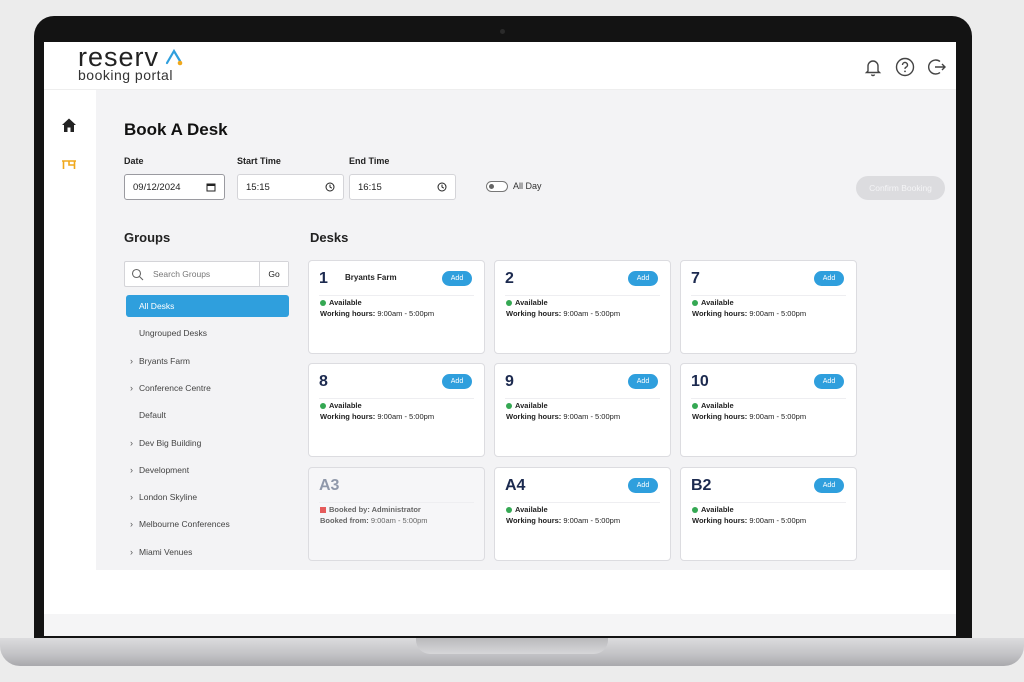 This screenshot has width=1024, height=682. I want to click on start-time-value: 15:15, so click(258, 187).